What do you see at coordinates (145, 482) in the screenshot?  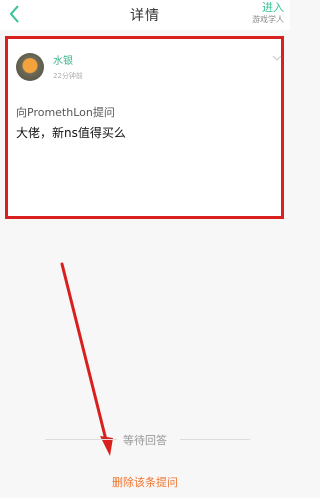 I see `delete-question-button: 删除该条提问` at bounding box center [145, 482].